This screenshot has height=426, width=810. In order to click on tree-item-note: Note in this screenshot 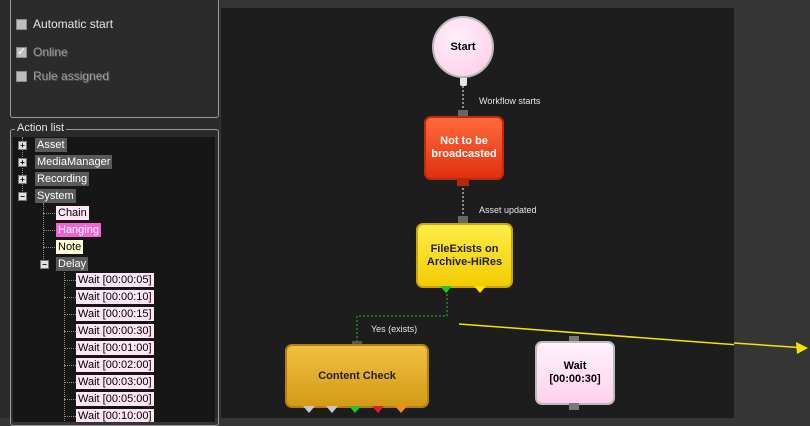, I will do `click(70, 247)`.